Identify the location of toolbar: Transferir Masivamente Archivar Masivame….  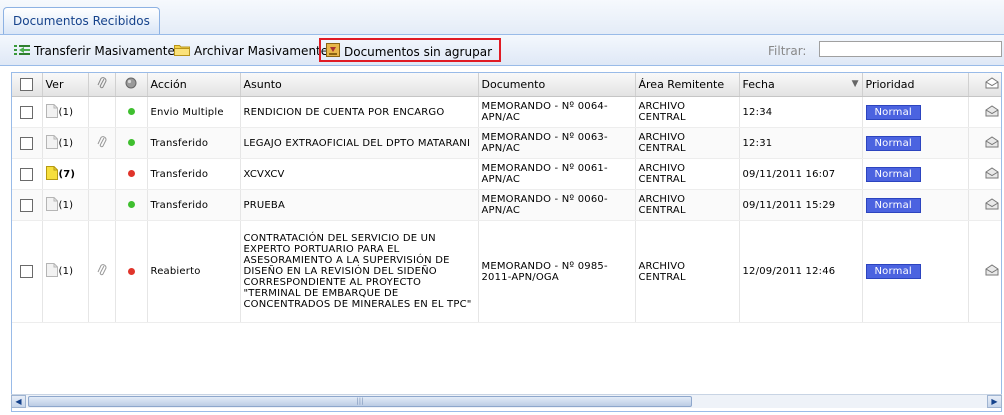
(502, 50).